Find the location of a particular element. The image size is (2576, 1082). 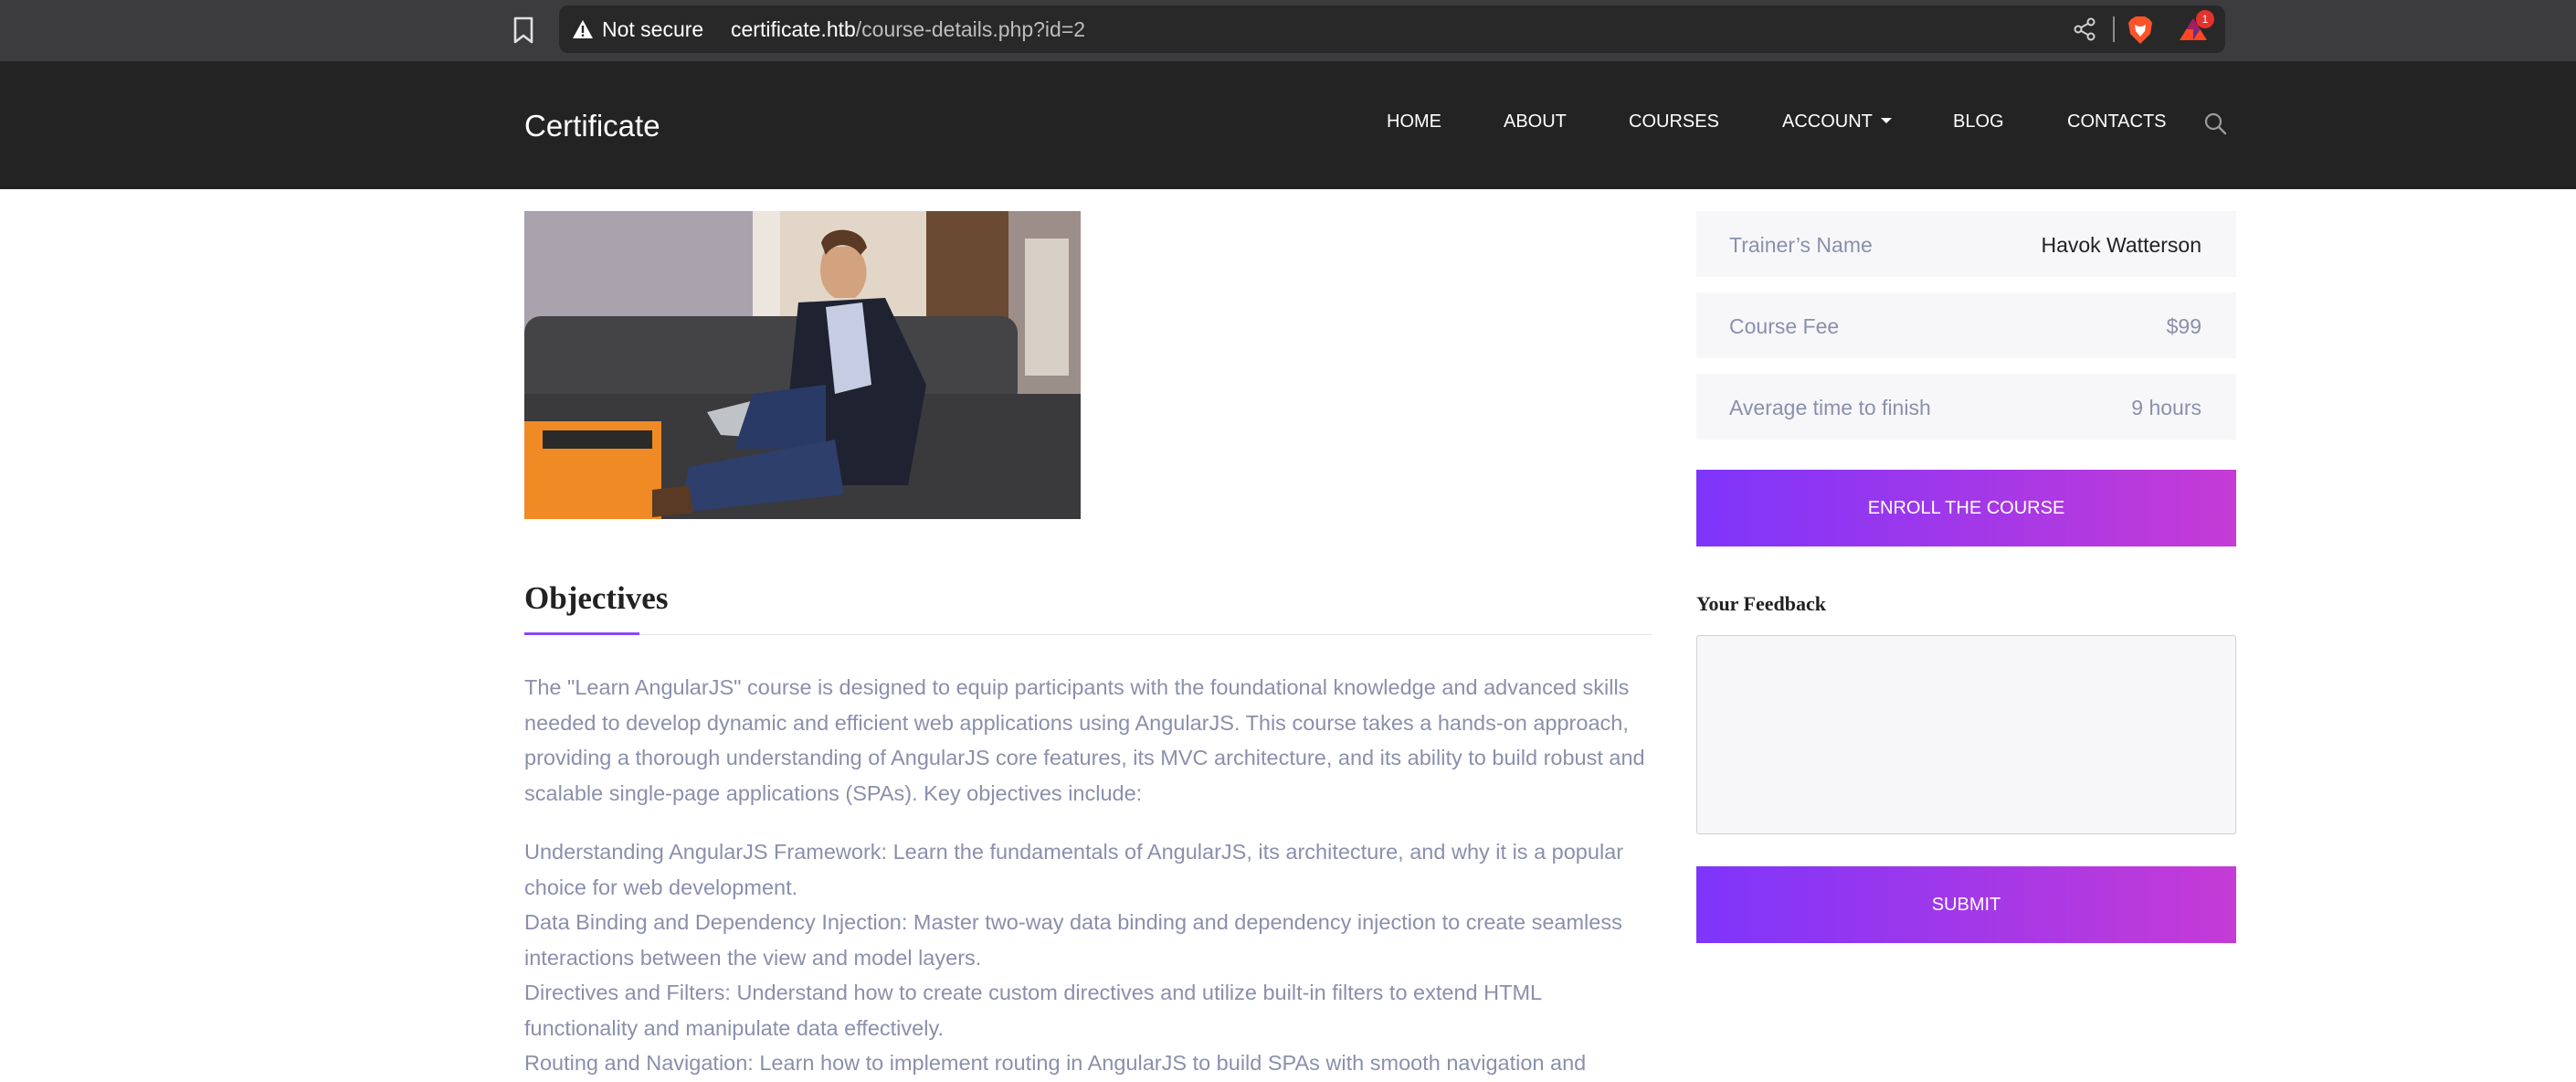

nav-about: ABOUT is located at coordinates (1535, 122).